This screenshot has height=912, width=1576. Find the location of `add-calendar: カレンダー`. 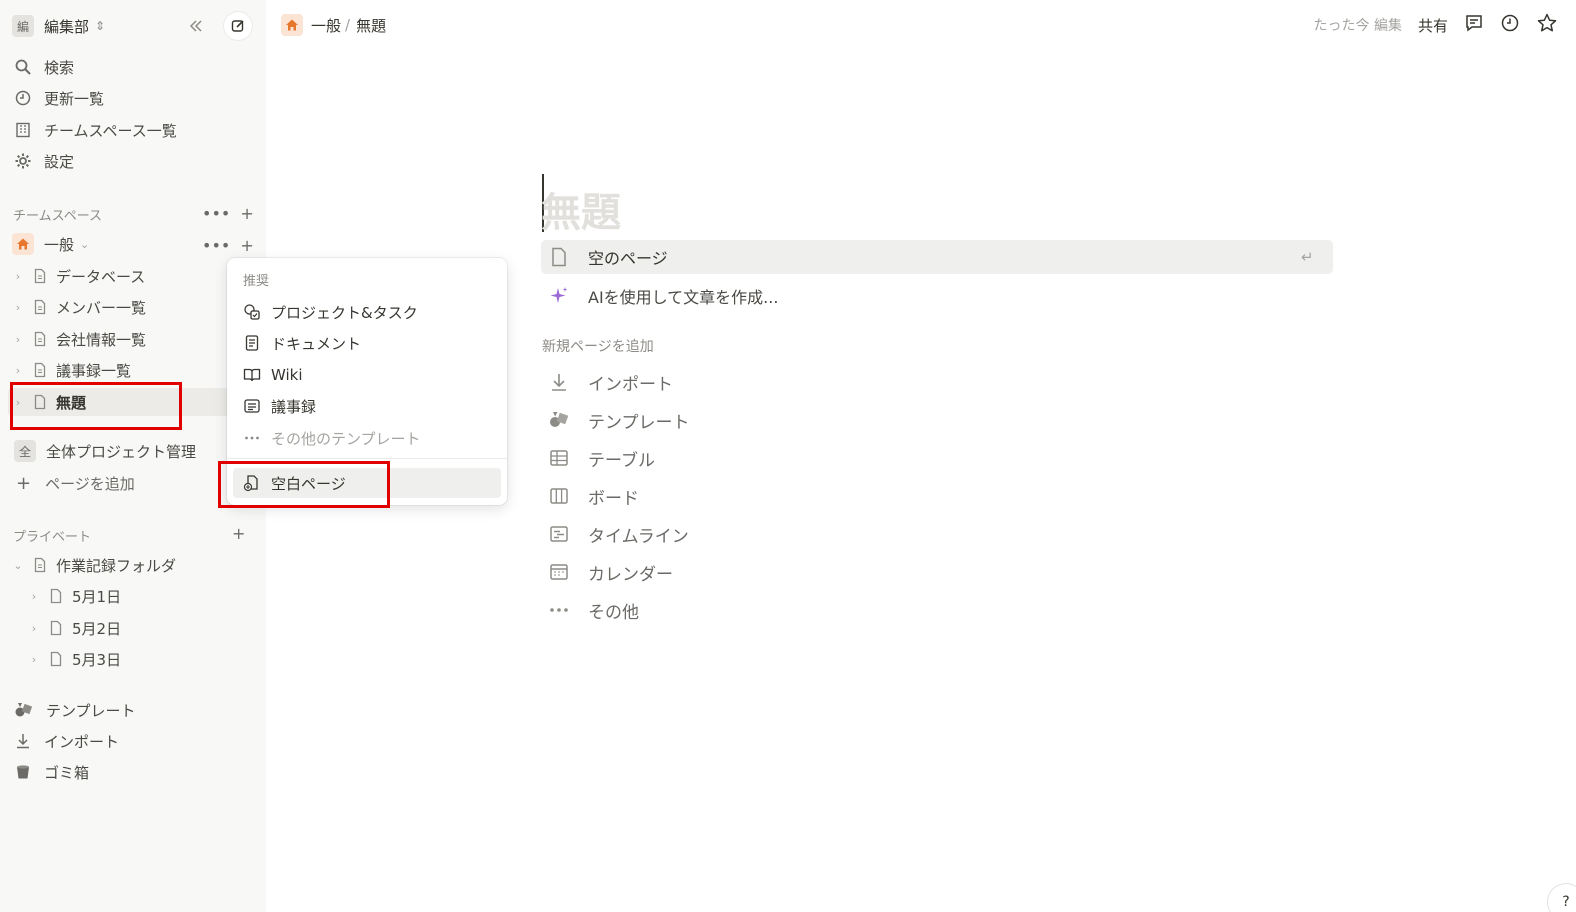

add-calendar: カレンダー is located at coordinates (610, 572).